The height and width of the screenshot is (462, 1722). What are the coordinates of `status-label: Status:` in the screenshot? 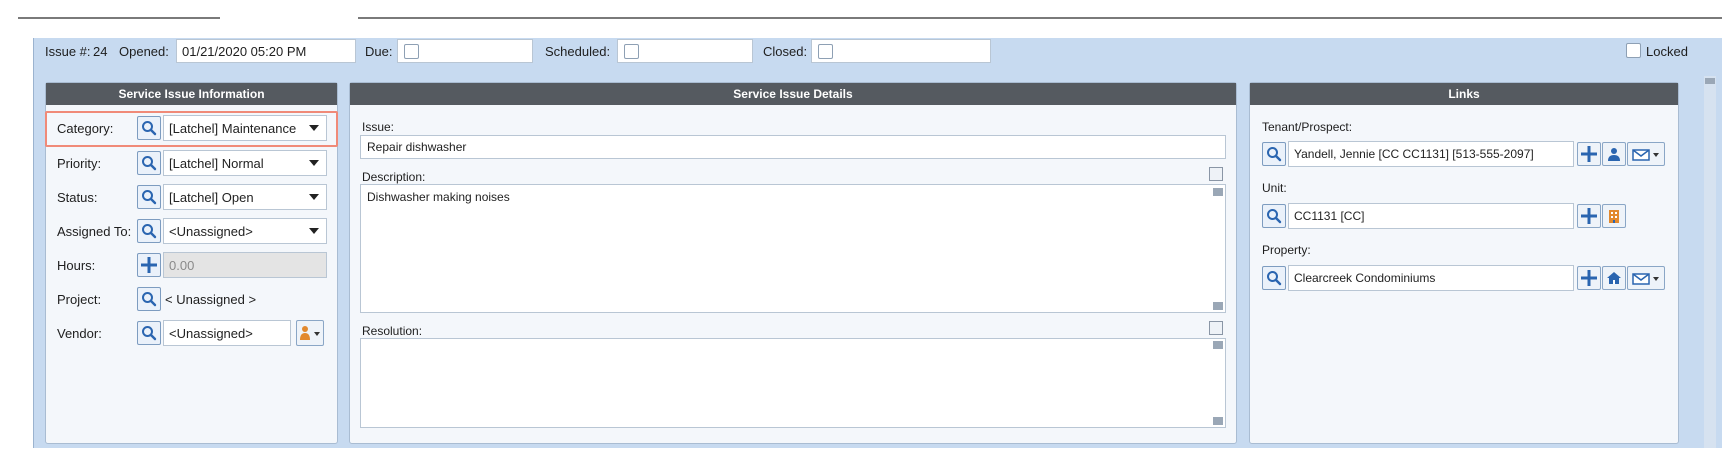 It's located at (77, 197).